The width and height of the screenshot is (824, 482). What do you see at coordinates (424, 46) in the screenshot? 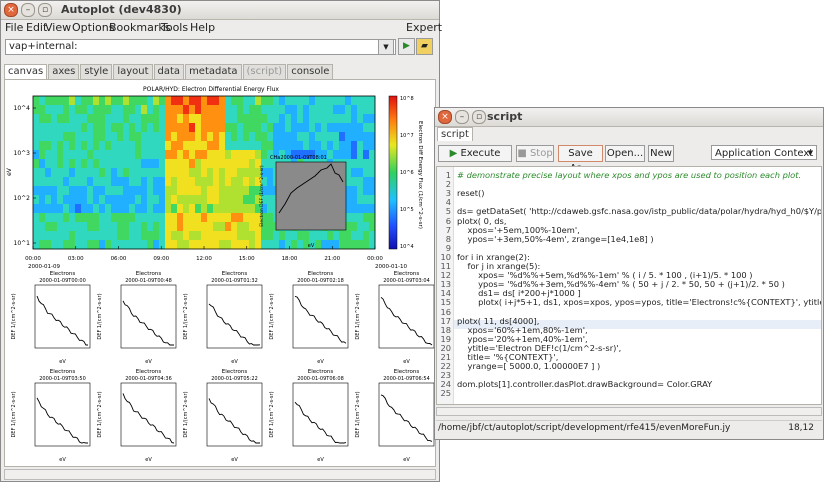
I see `folder-icon: ▰` at bounding box center [424, 46].